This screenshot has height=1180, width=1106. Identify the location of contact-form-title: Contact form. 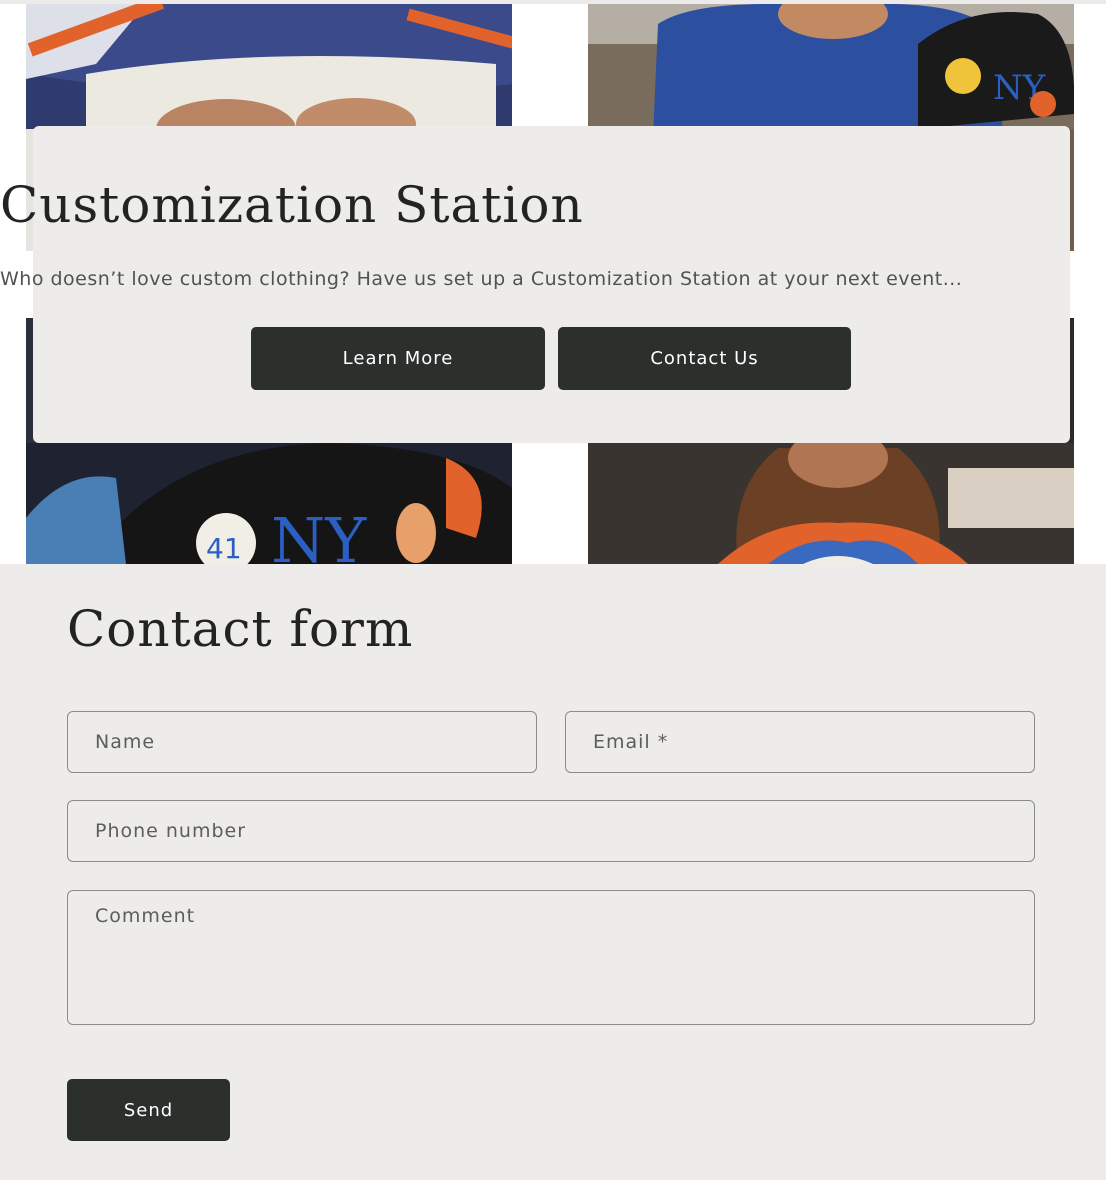
(240, 629).